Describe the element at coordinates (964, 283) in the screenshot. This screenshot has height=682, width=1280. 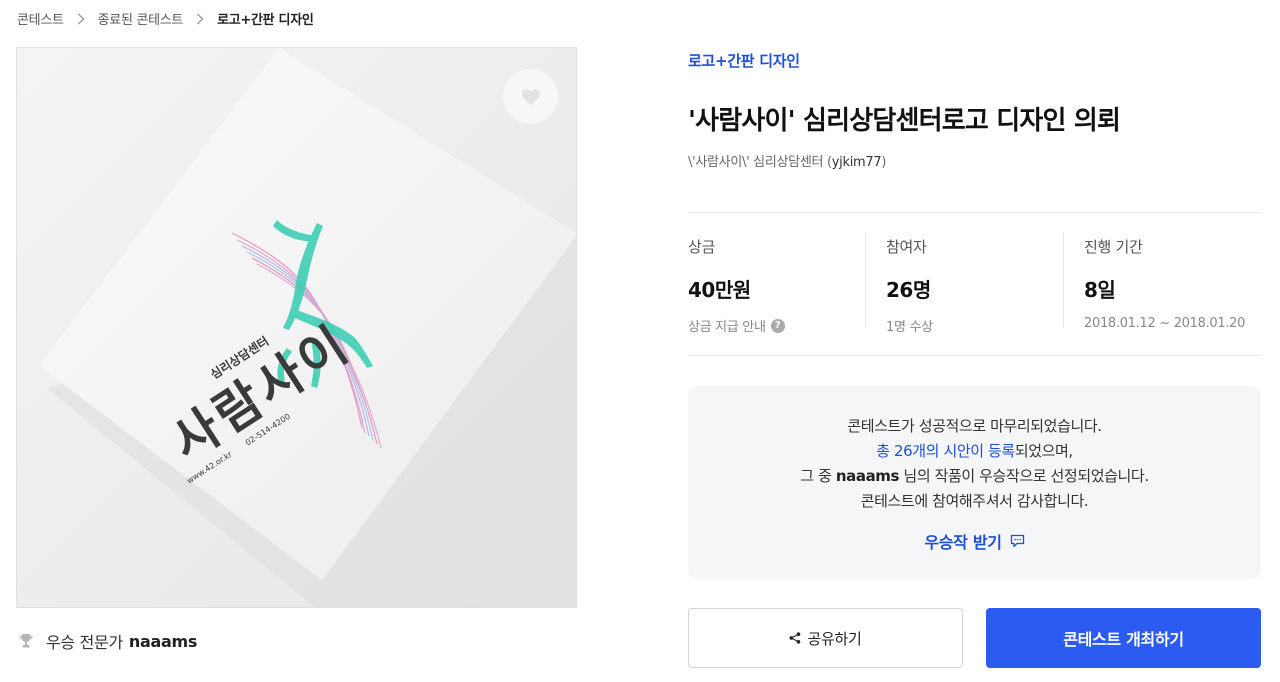
I see `stat-participants: 참여자 26명 1명 수상` at that location.